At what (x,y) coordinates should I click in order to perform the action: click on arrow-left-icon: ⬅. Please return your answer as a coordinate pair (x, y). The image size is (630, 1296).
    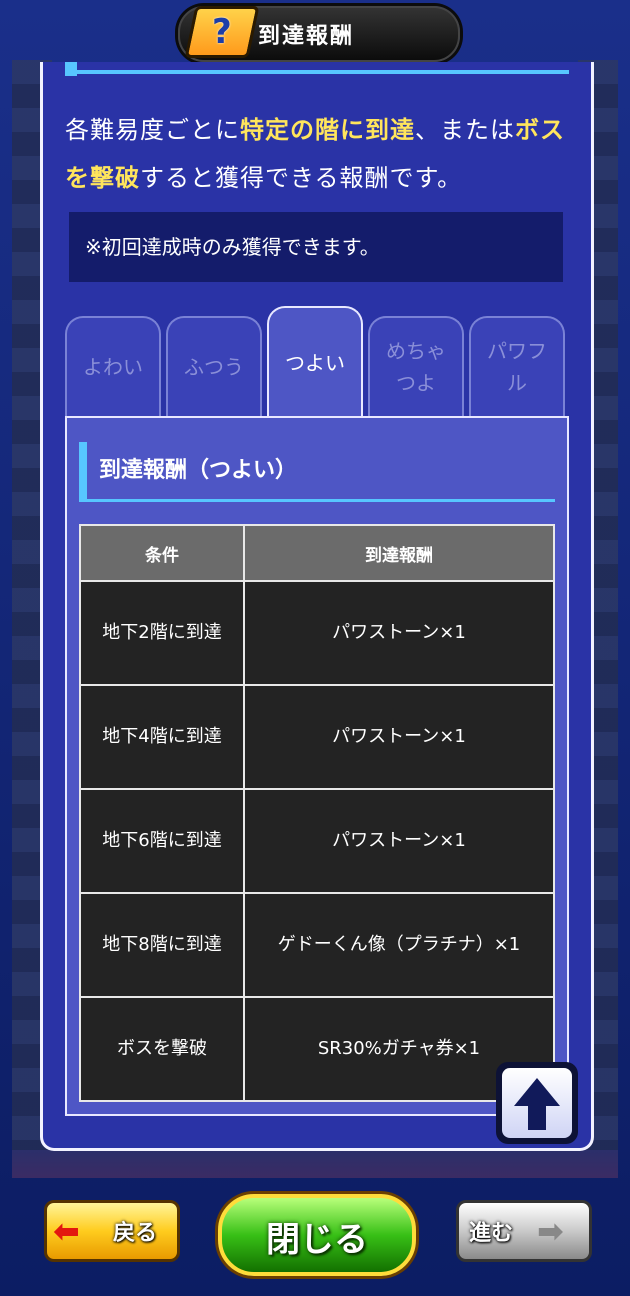
    Looking at the image, I should click on (66, 1231).